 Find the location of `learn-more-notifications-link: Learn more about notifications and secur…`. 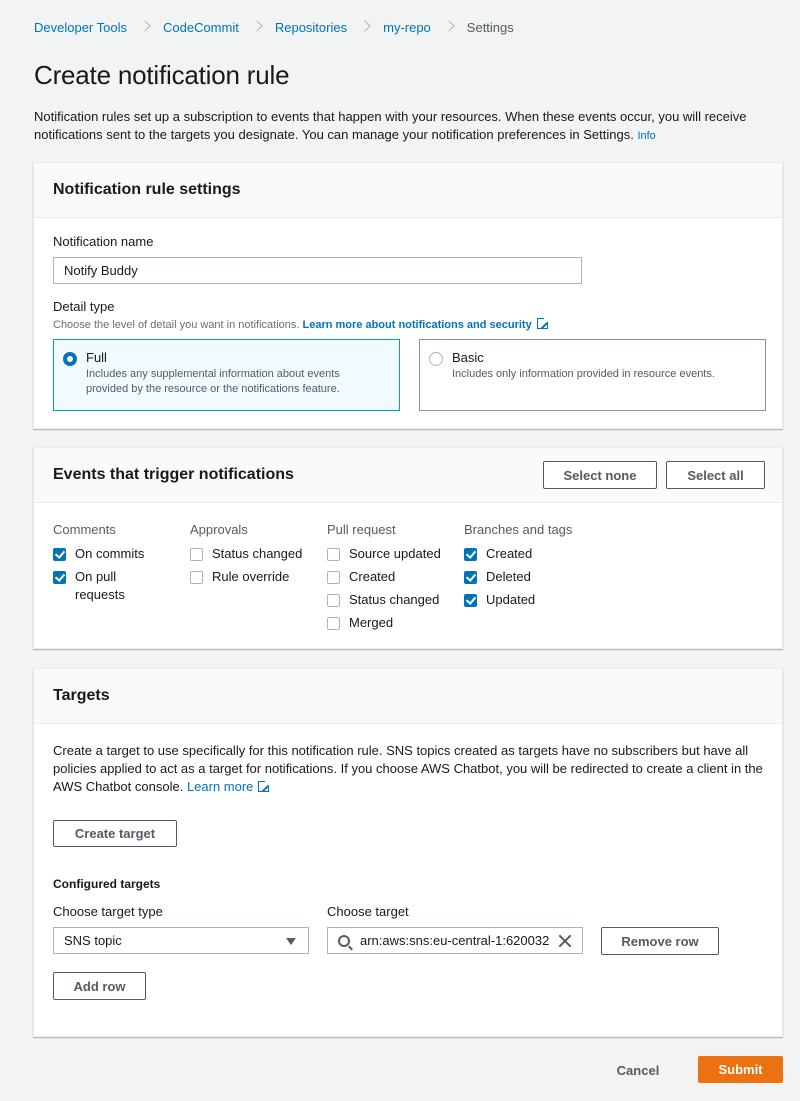

learn-more-notifications-link: Learn more about notifications and secur… is located at coordinates (417, 325).